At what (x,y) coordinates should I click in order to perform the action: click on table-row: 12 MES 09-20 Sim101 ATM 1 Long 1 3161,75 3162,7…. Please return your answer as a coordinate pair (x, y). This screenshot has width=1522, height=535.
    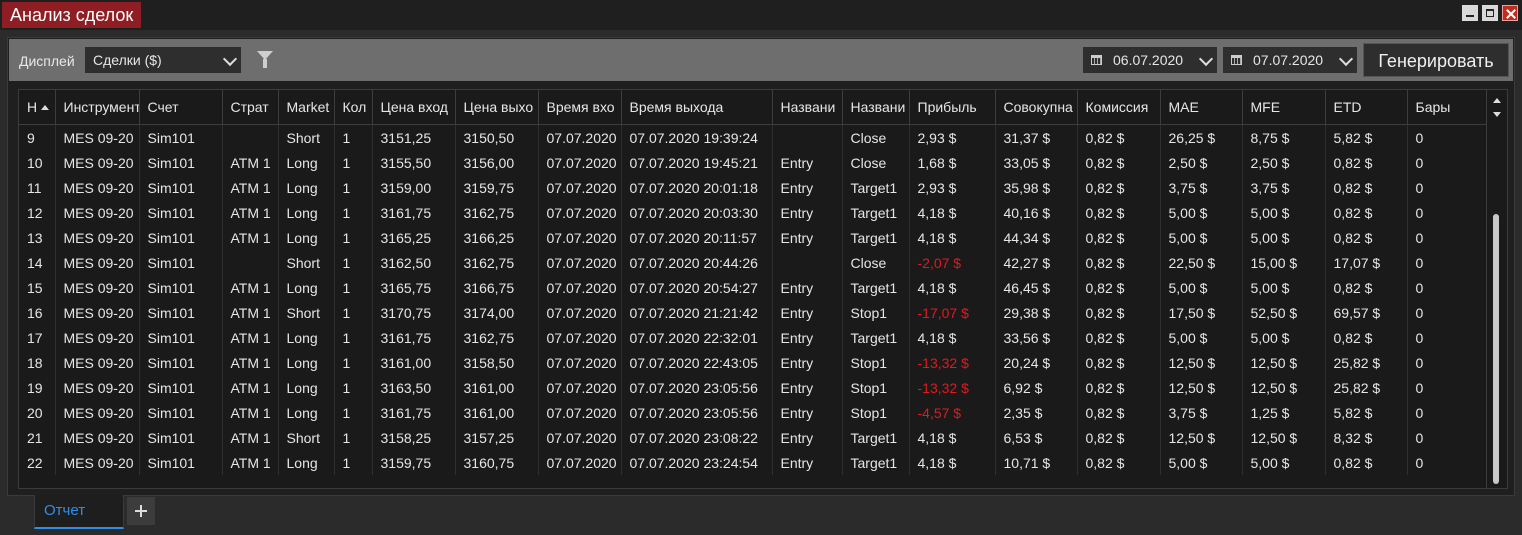
    Looking at the image, I should click on (754, 212).